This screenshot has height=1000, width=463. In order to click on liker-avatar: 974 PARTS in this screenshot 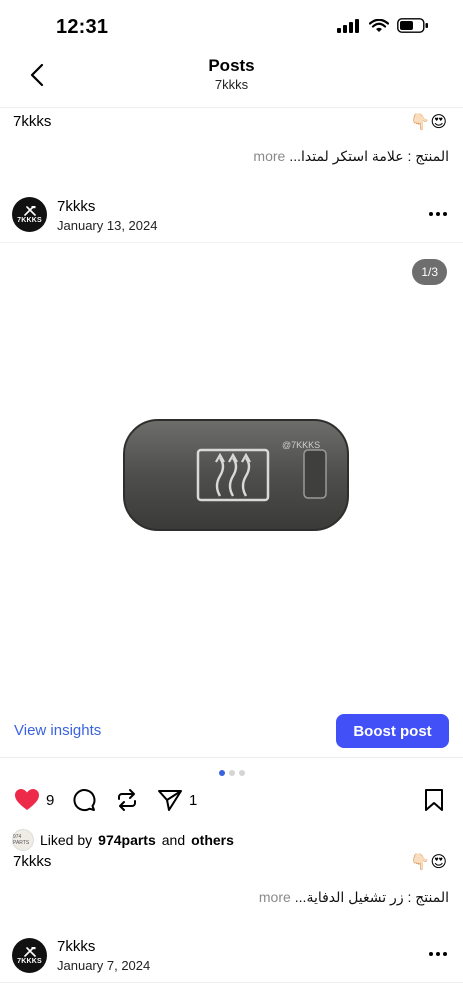, I will do `click(23, 840)`.